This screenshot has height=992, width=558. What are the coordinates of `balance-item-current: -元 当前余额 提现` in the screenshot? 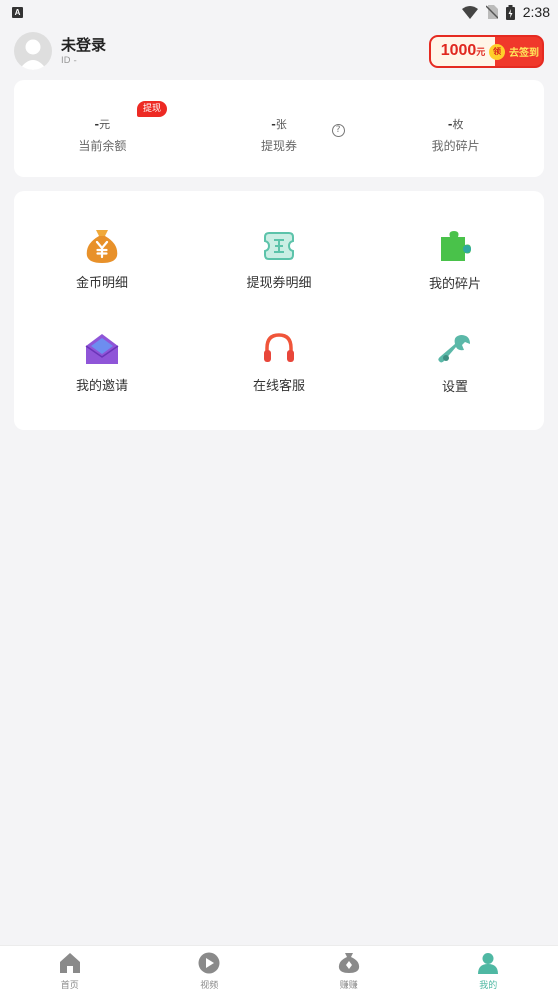 It's located at (102, 128).